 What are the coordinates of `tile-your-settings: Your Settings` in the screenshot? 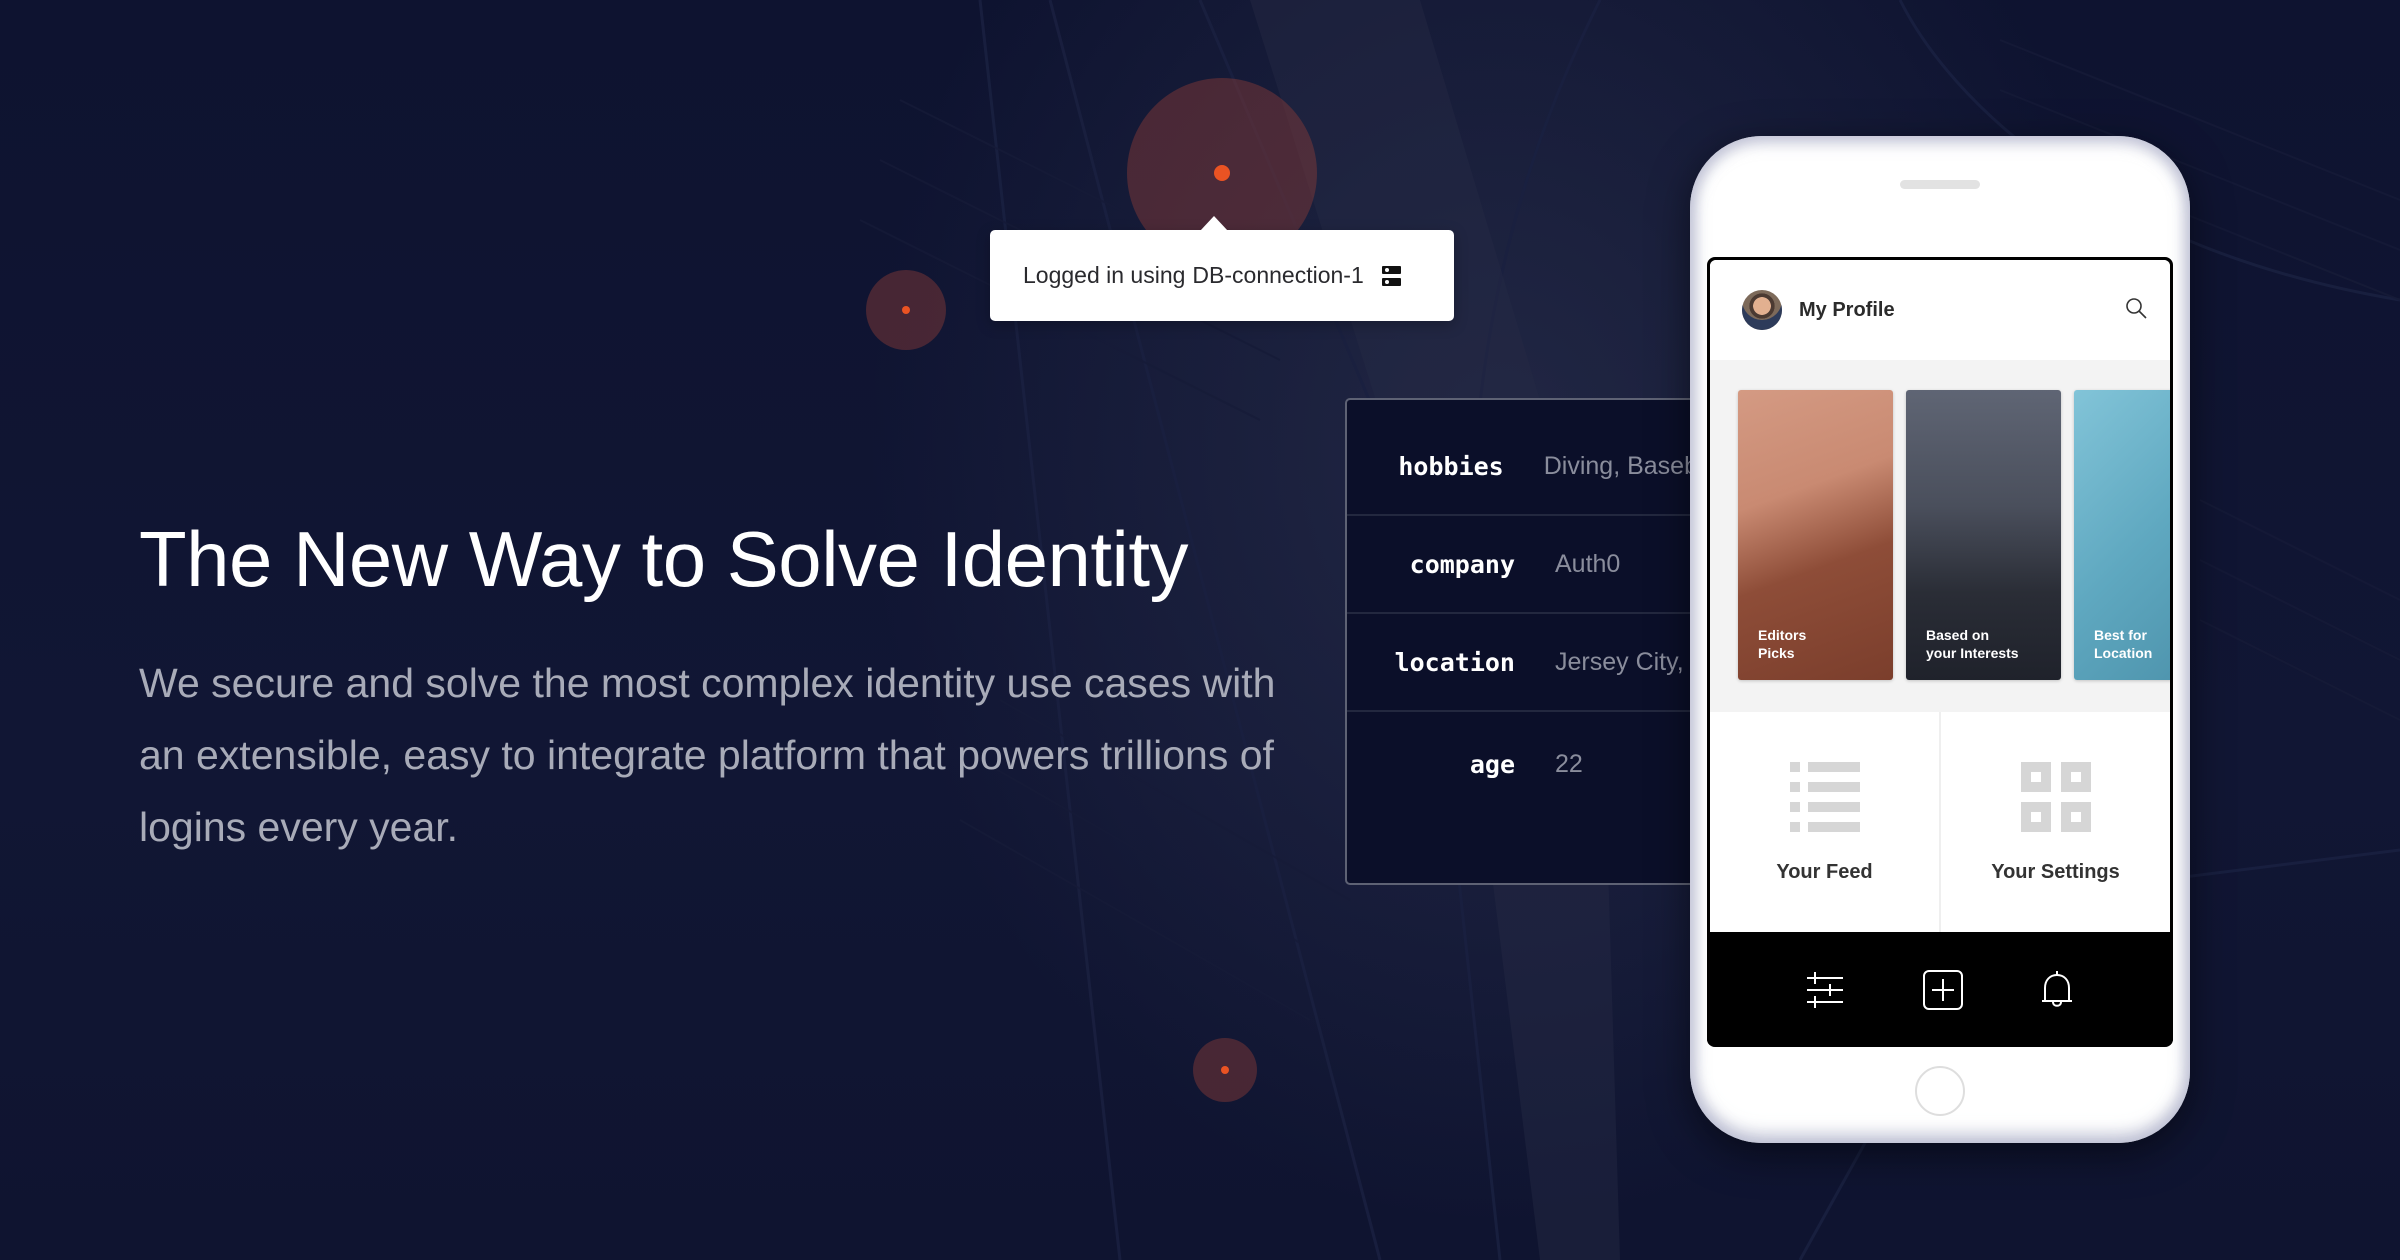 It's located at (2054, 822).